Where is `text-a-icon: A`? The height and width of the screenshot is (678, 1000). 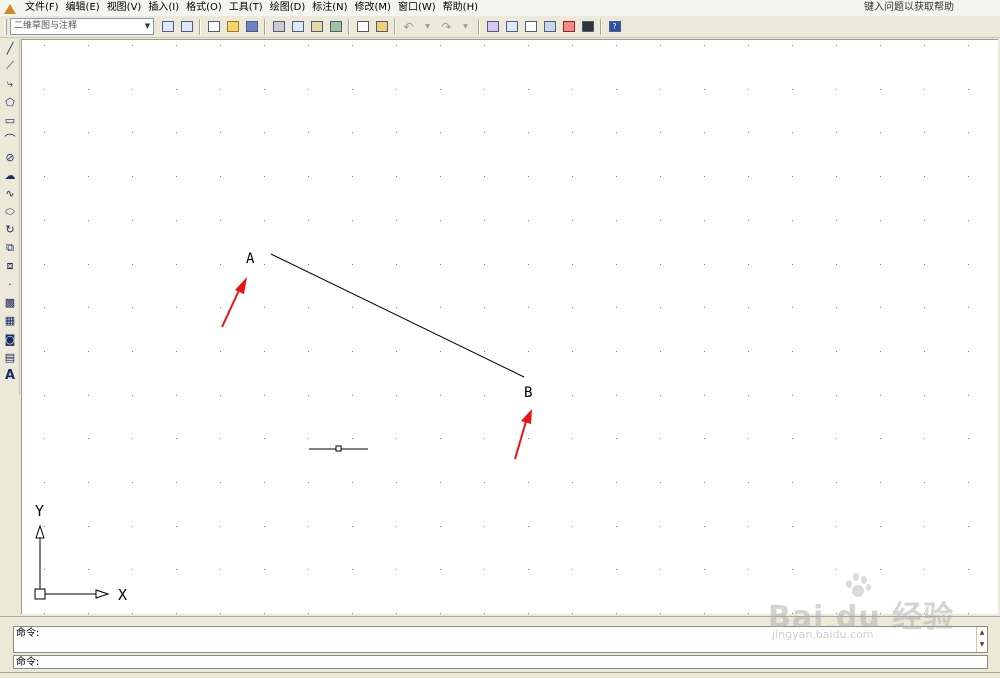
text-a-icon: A is located at coordinates (10, 375).